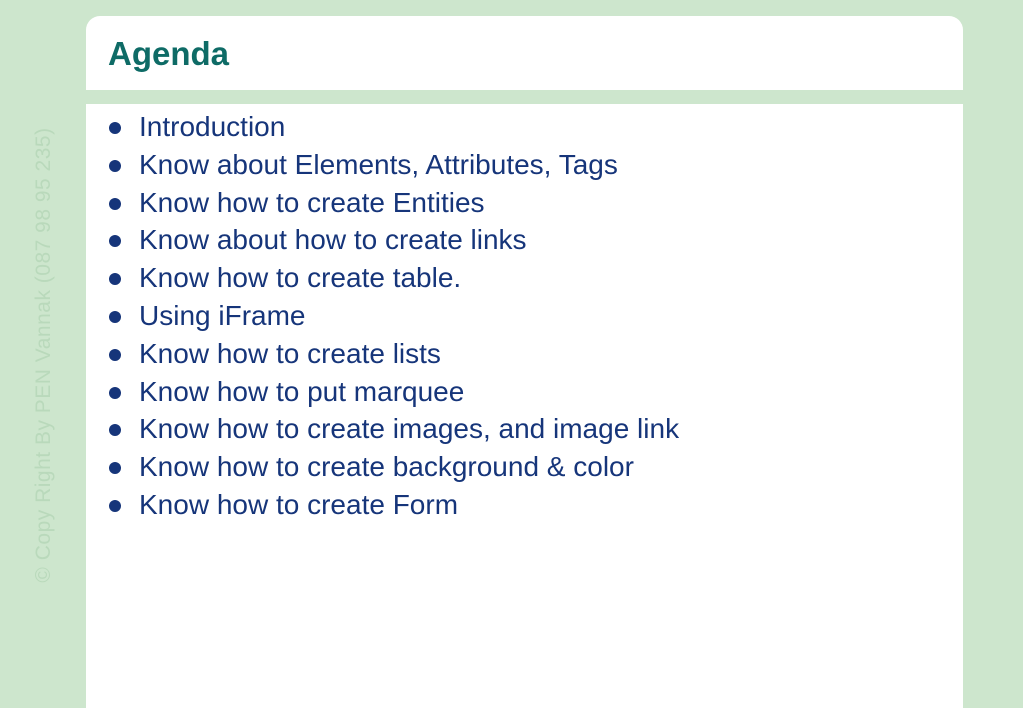 This screenshot has height=708, width=1023. What do you see at coordinates (524, 53) in the screenshot?
I see `title-panel: Agenda` at bounding box center [524, 53].